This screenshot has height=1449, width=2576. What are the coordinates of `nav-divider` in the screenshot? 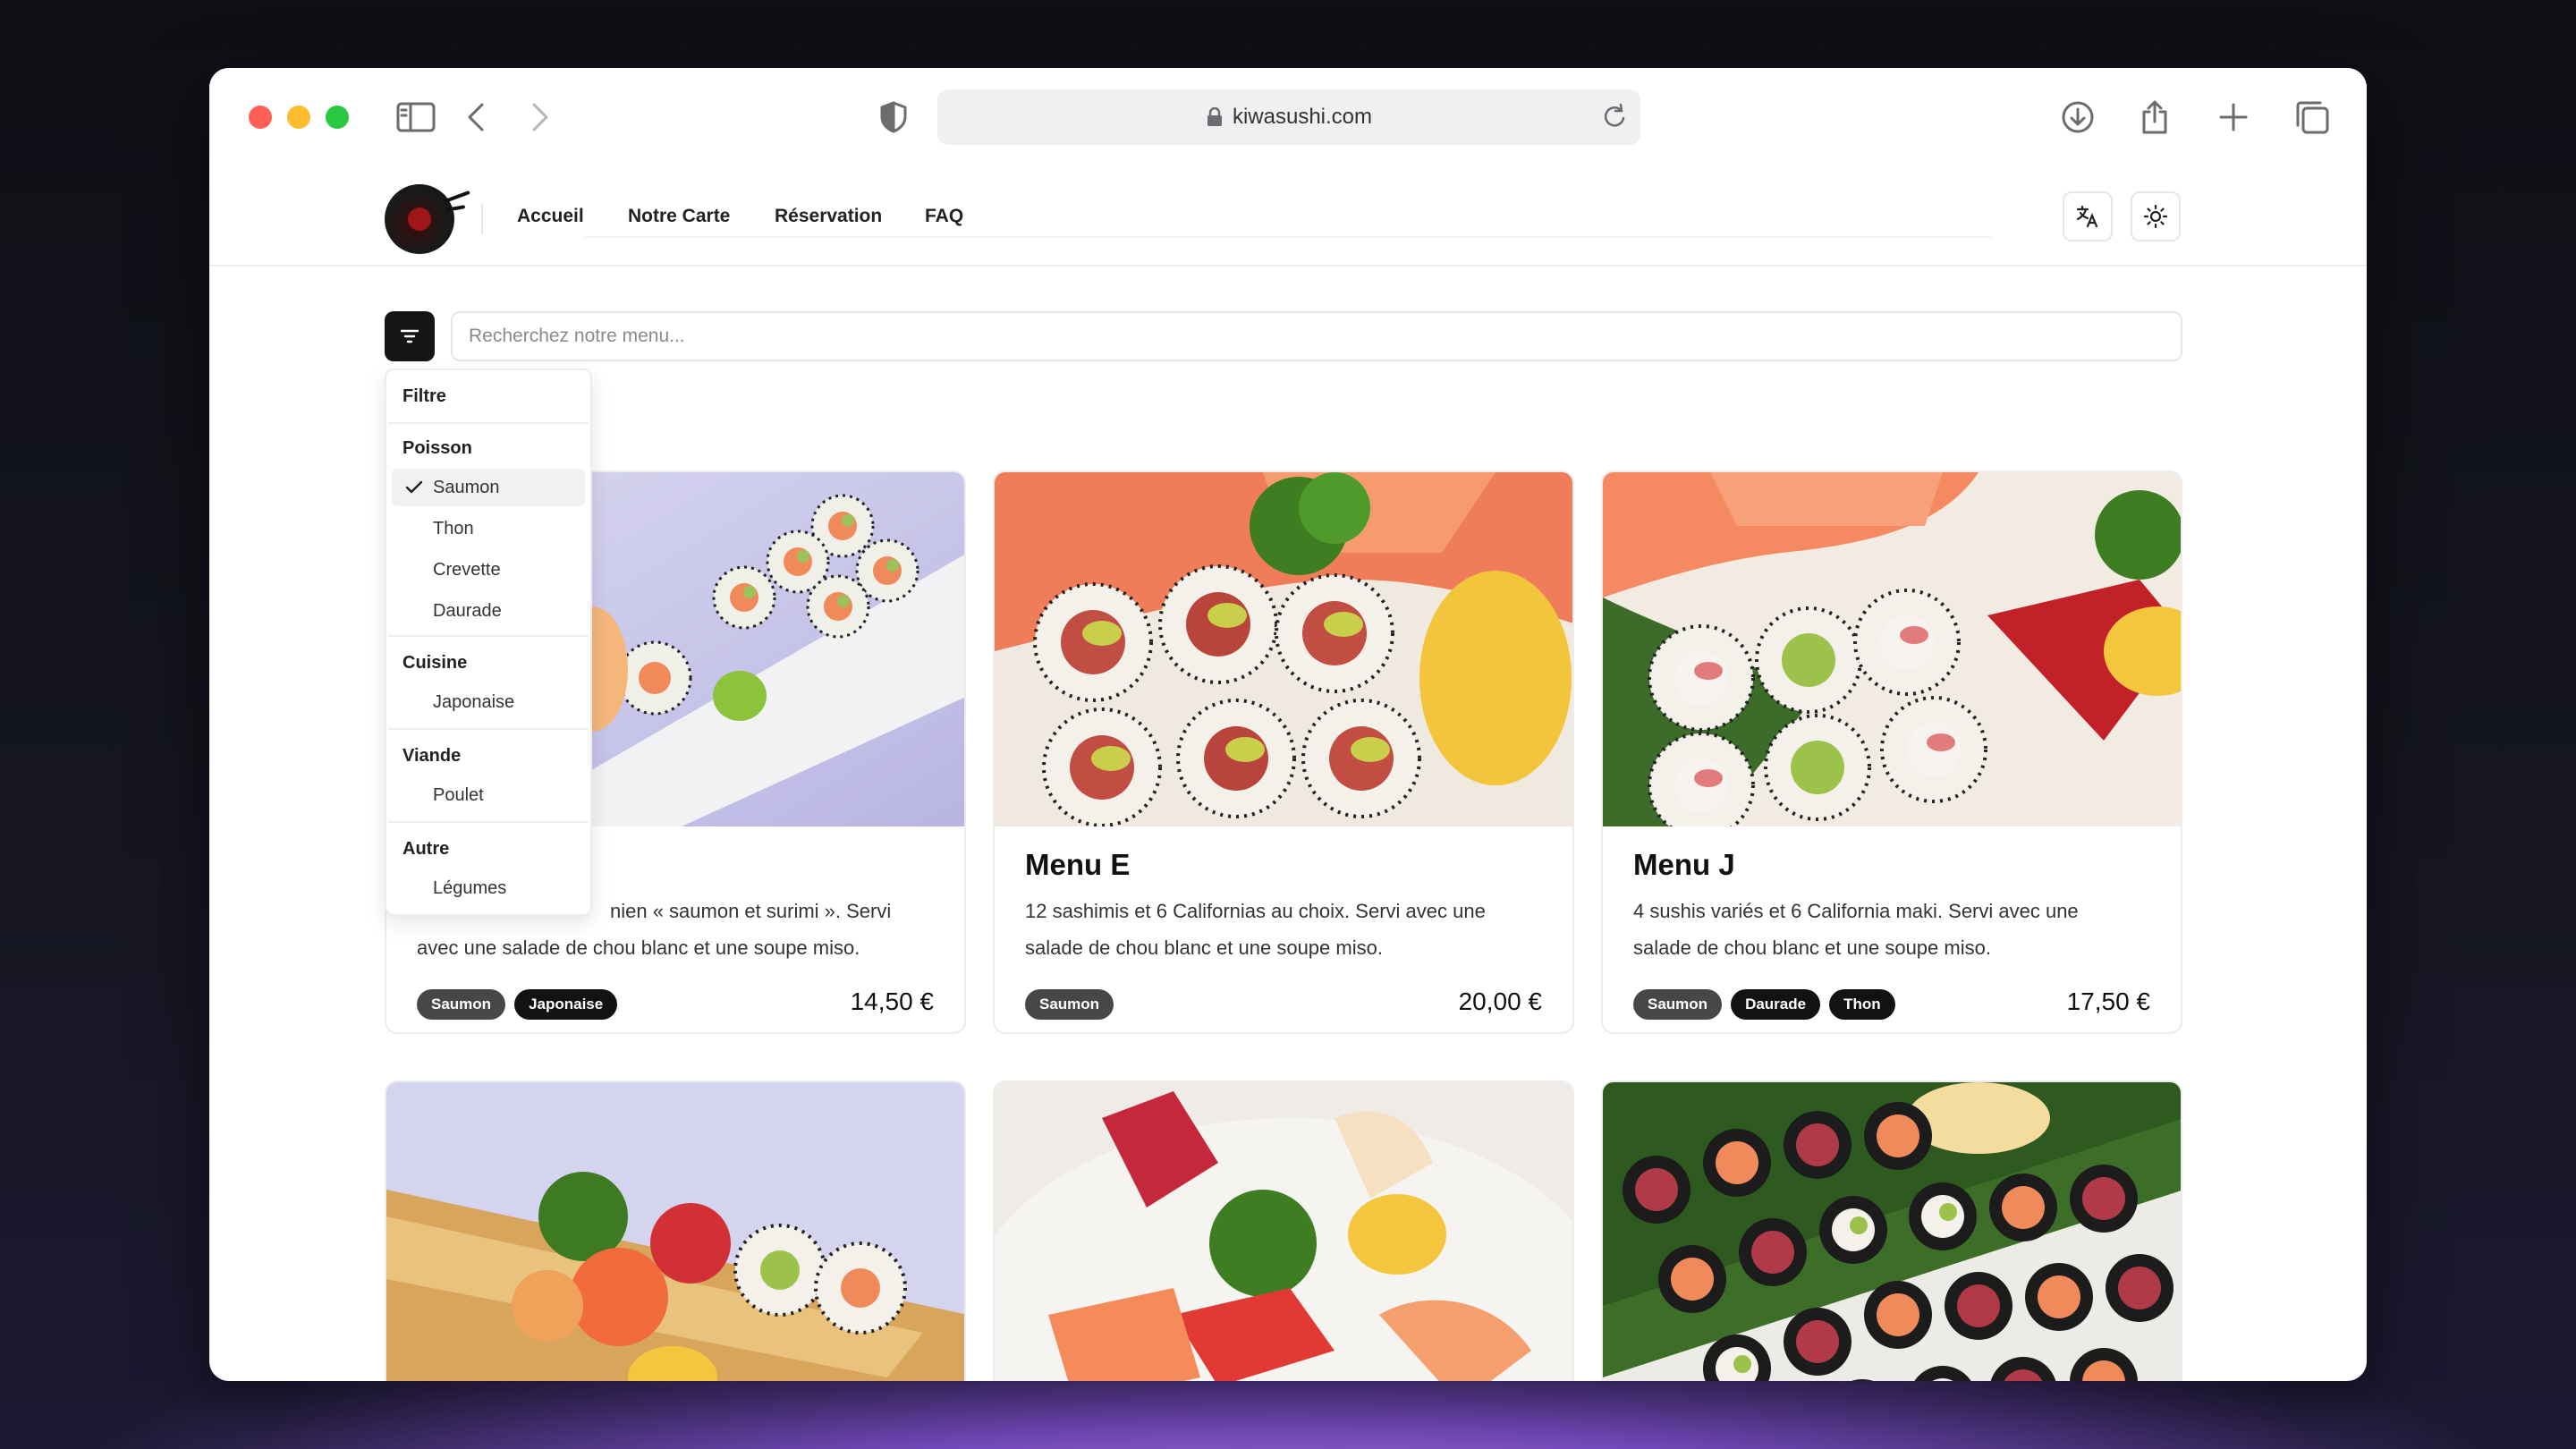 It's located at (482, 219).